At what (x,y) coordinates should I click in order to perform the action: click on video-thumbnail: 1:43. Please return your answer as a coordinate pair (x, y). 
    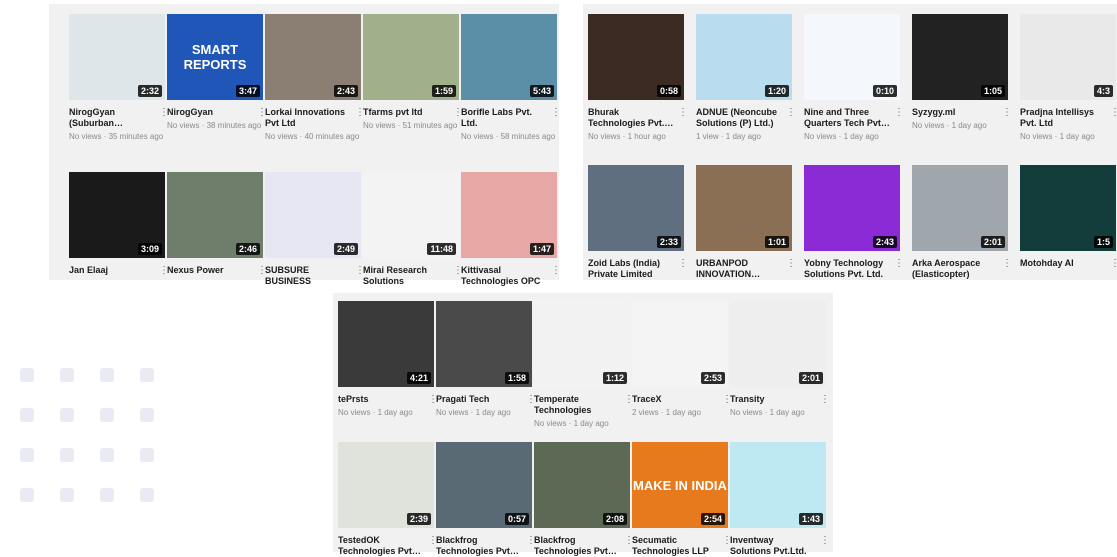
    Looking at the image, I should click on (778, 485).